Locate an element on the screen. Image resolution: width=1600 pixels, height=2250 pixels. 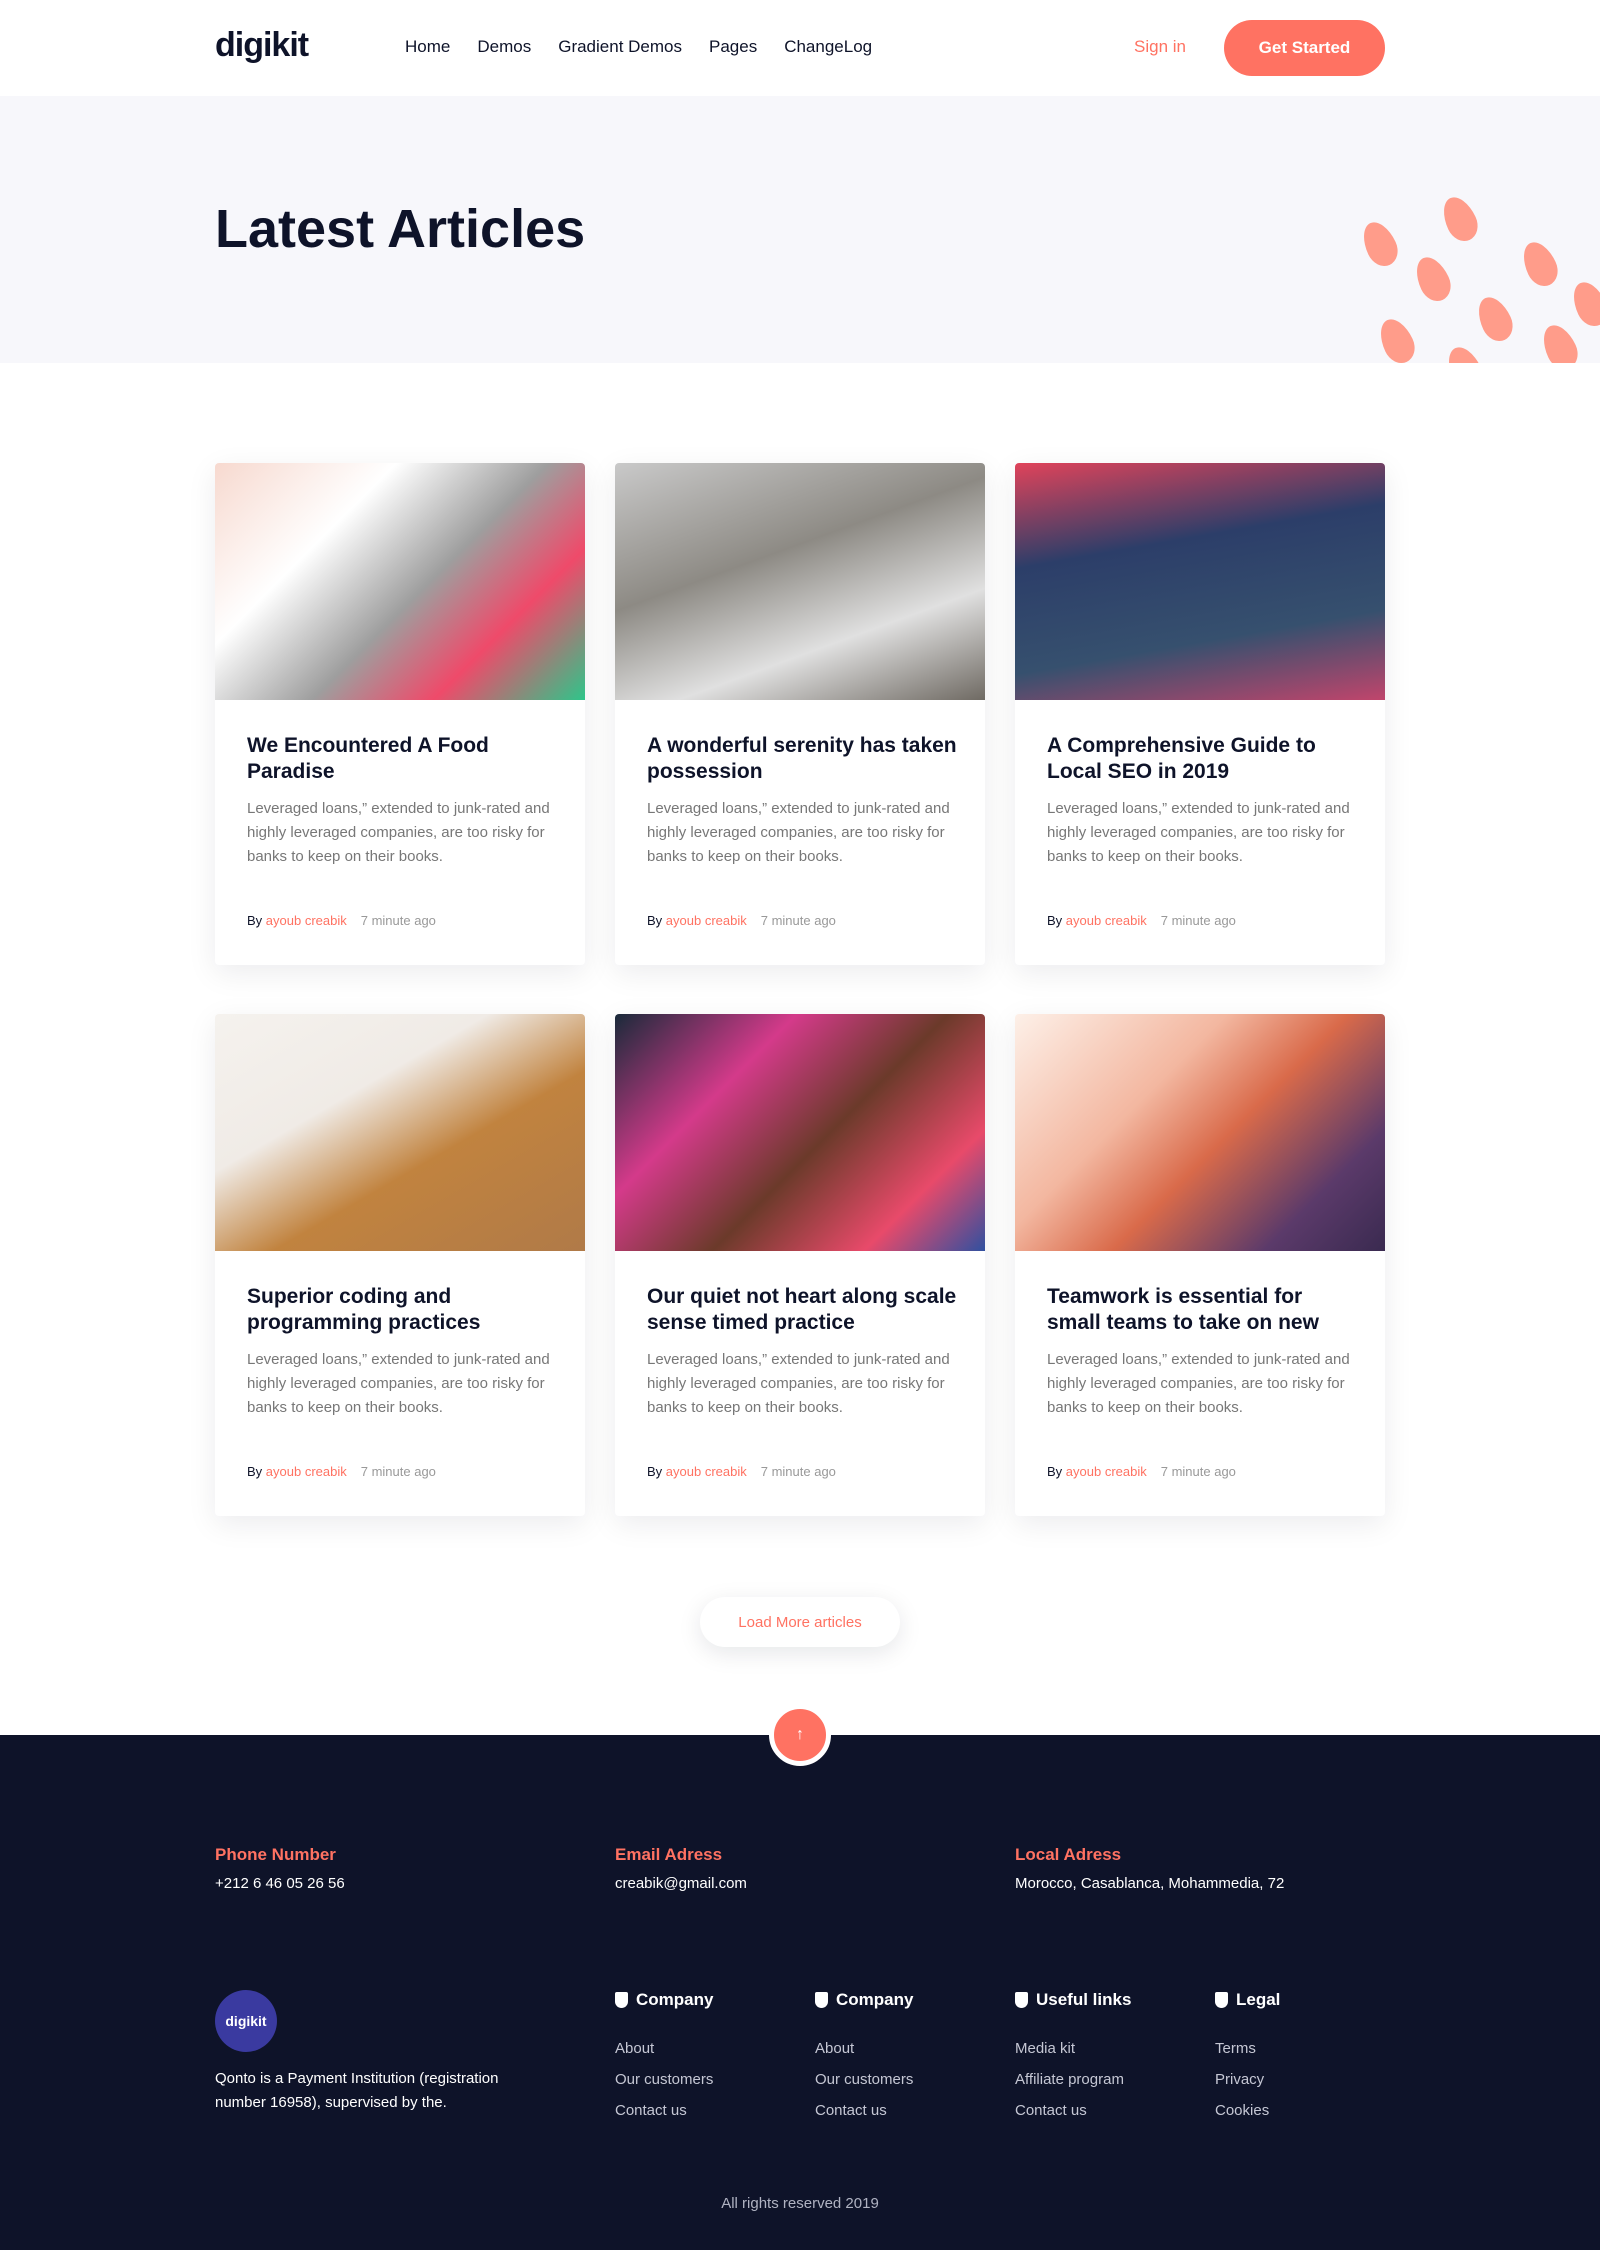
get-started-button: Get Started is located at coordinates (1304, 48).